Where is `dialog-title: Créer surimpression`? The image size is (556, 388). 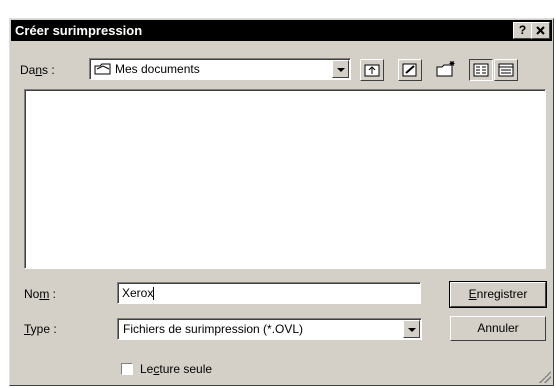 dialog-title: Créer surimpression is located at coordinates (79, 30).